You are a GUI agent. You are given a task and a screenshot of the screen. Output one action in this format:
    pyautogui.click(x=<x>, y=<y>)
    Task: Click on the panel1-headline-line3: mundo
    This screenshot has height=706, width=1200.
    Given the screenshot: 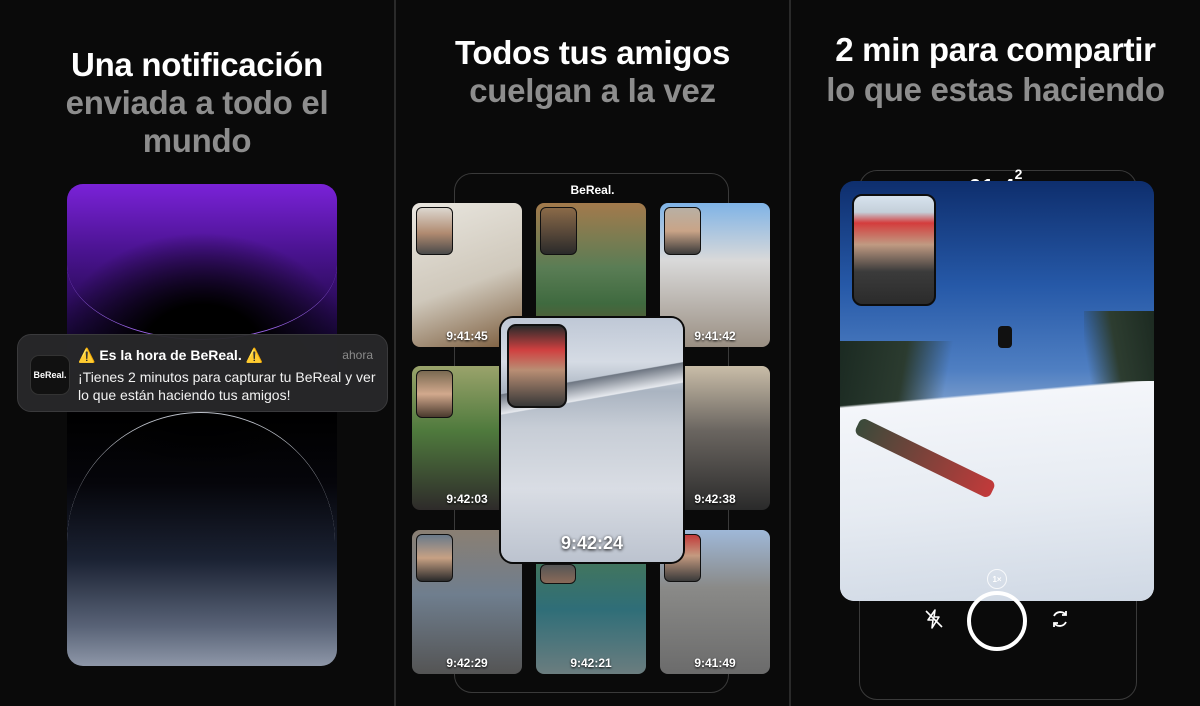 What is the action you would take?
    pyautogui.click(x=197, y=140)
    